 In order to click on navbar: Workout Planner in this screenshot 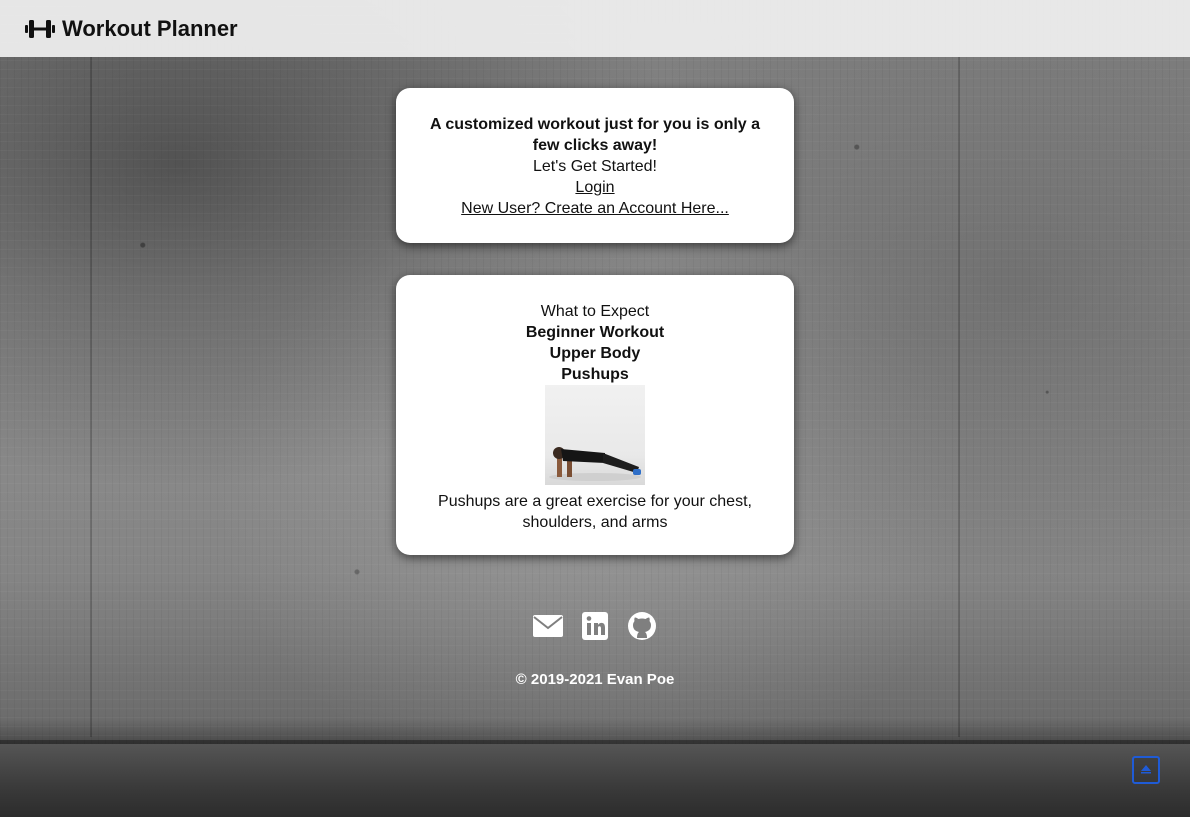, I will do `click(595, 28)`.